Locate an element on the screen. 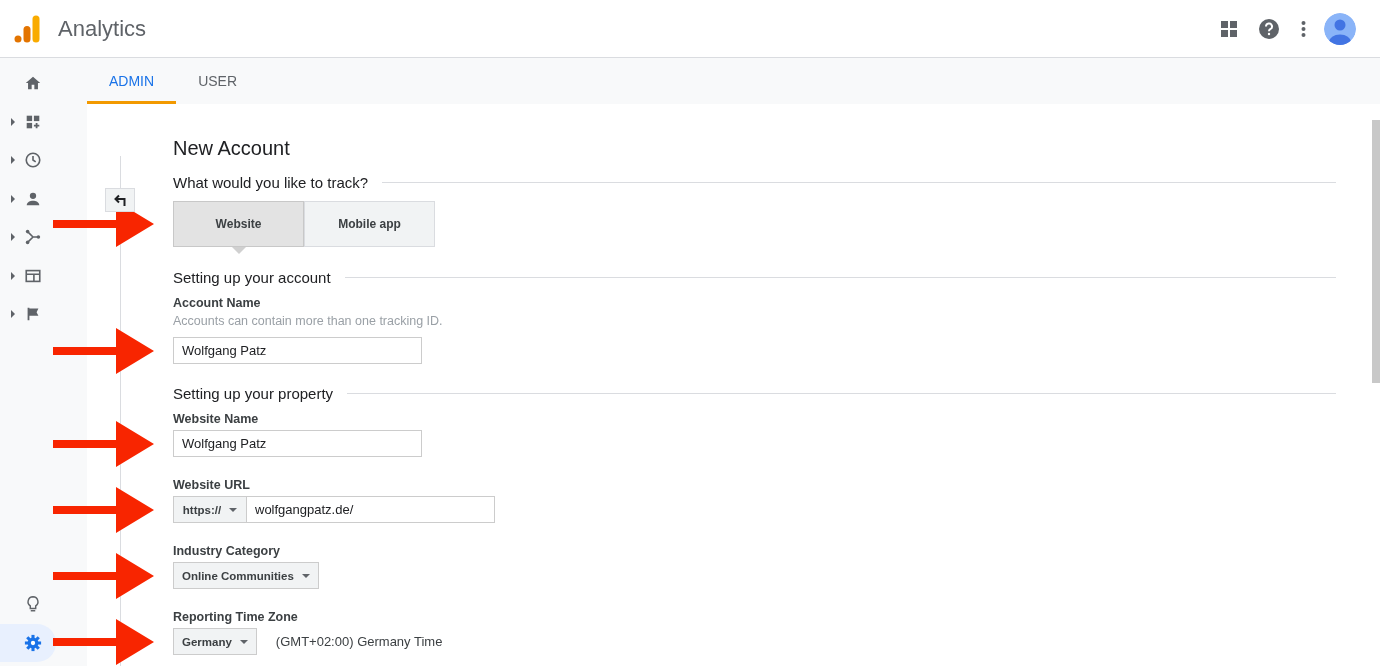  field-hint: Accounts can contain more than one tracking ID. is located at coordinates (308, 321).